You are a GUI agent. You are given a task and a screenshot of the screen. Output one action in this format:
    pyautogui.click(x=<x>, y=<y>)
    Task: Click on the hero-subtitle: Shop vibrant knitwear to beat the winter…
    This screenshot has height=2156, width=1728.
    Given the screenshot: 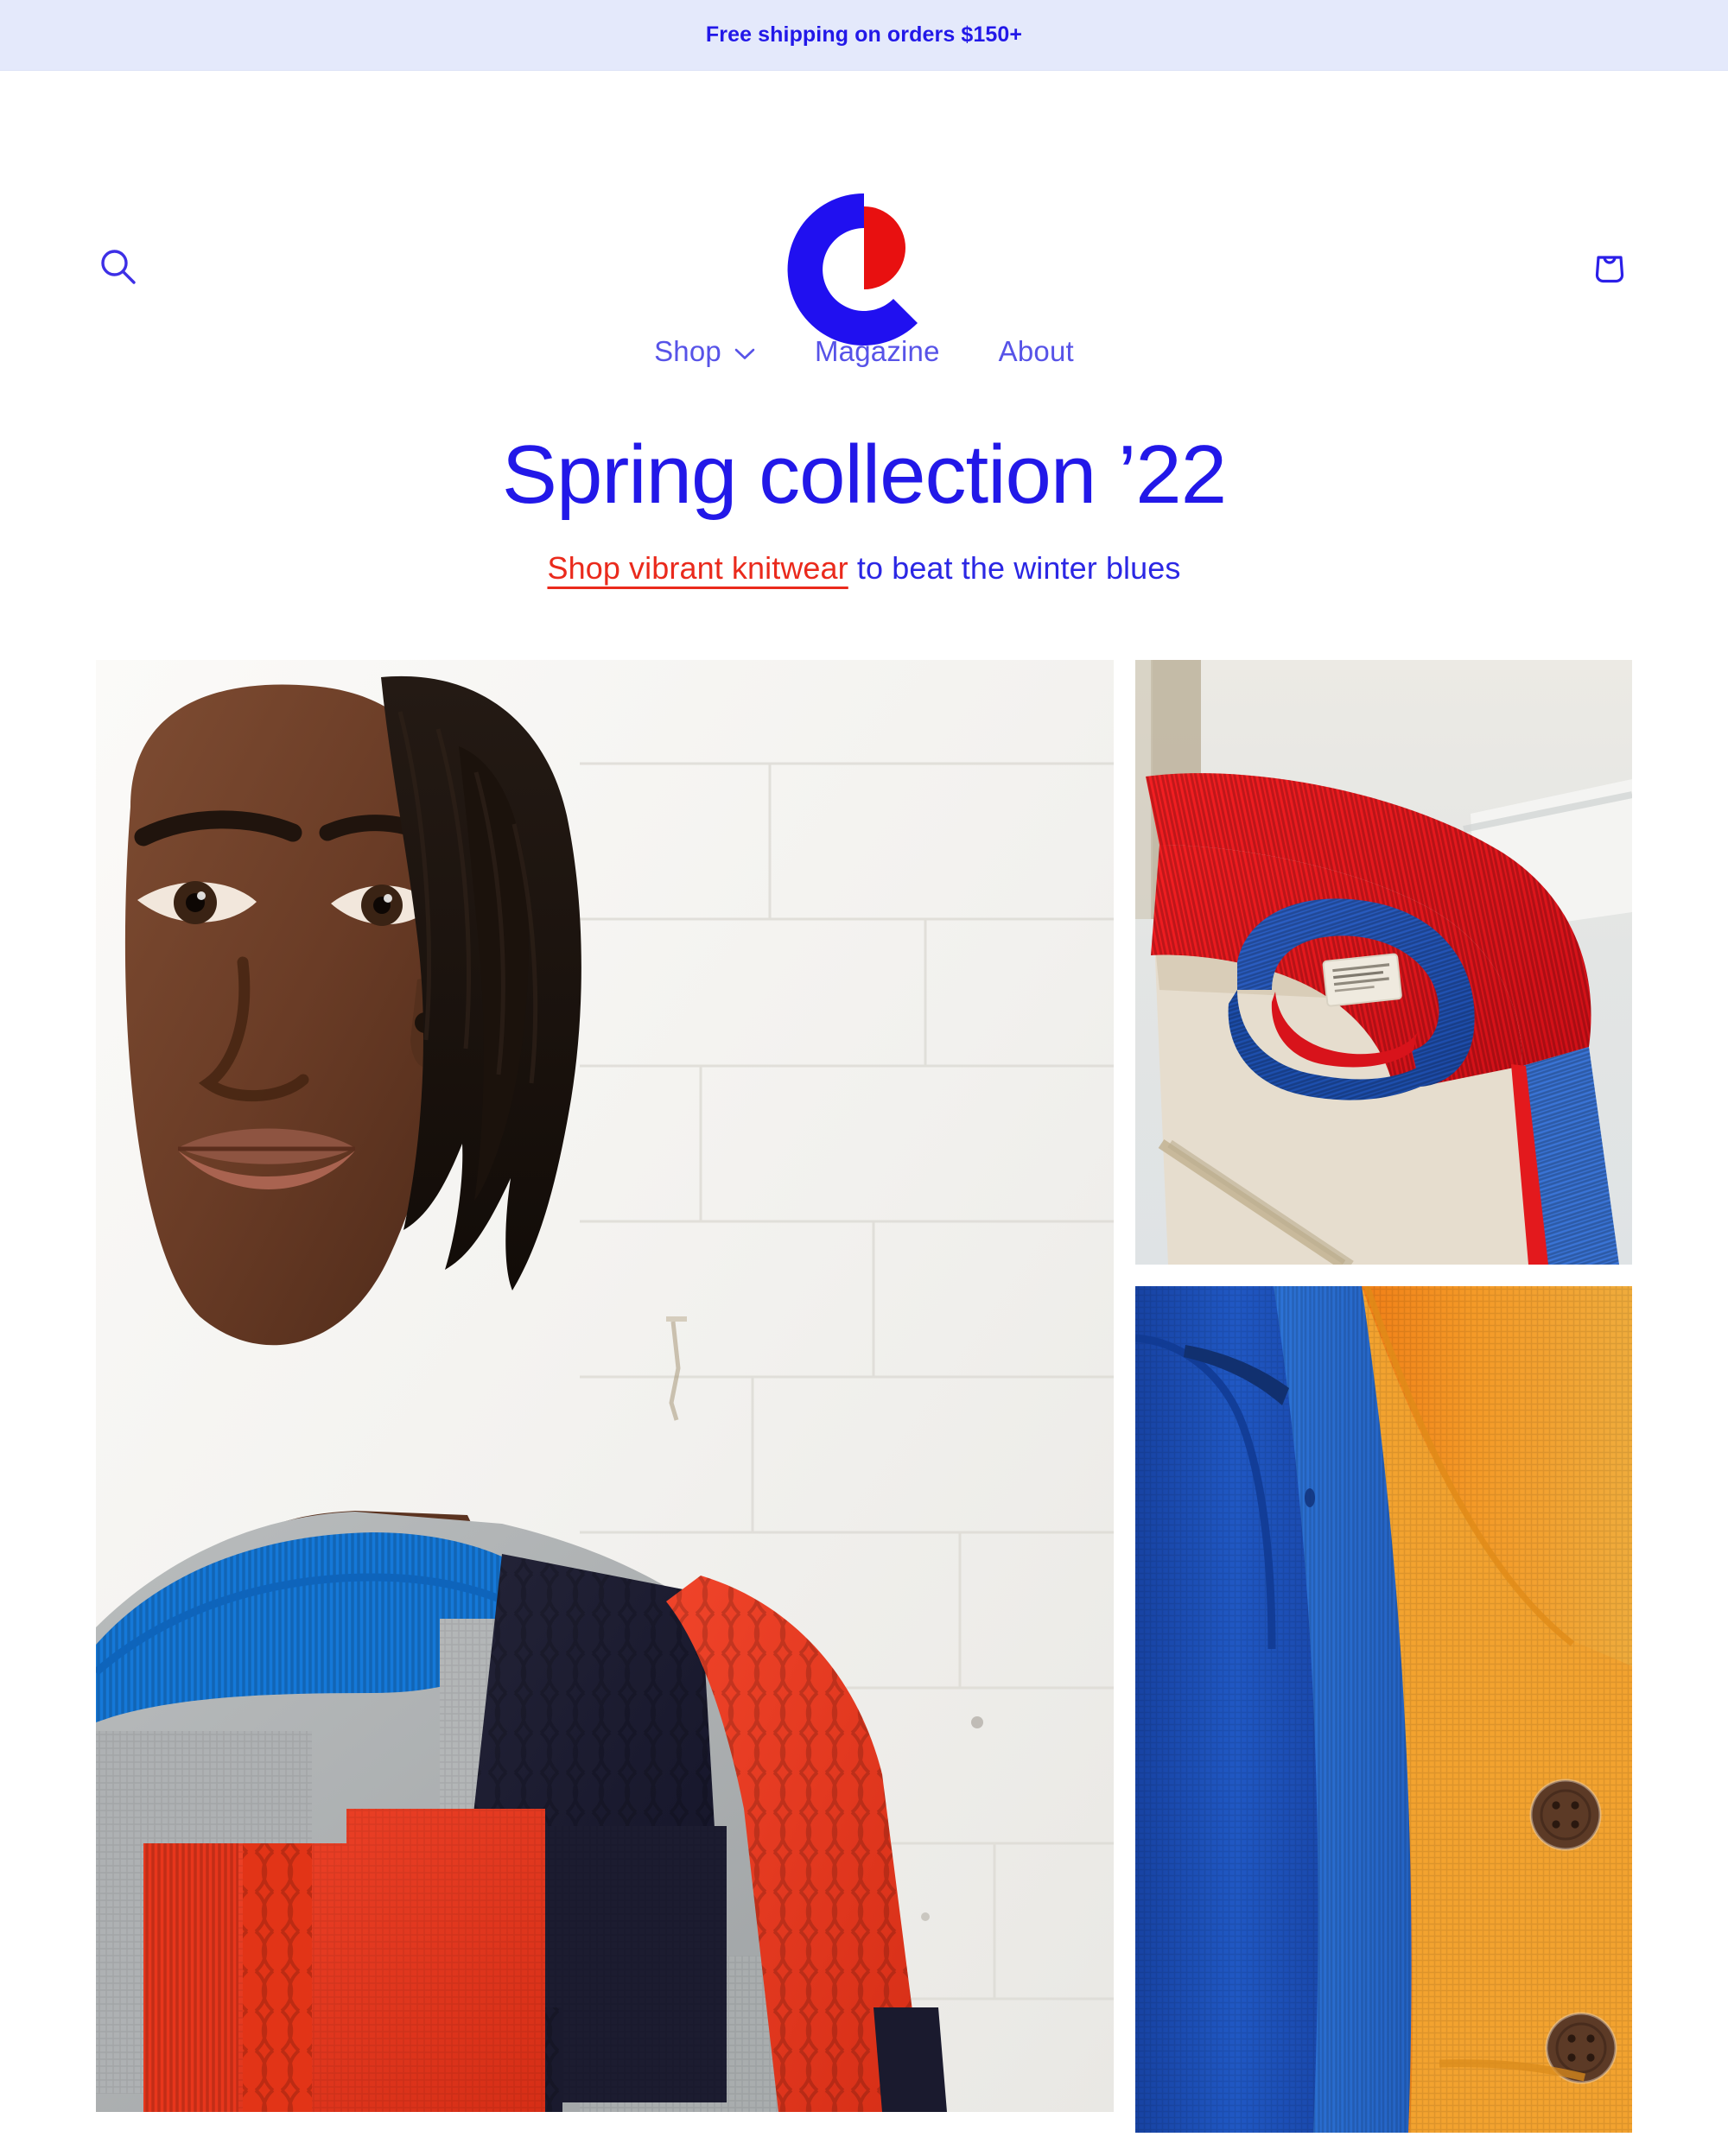 What is the action you would take?
    pyautogui.click(x=864, y=568)
    